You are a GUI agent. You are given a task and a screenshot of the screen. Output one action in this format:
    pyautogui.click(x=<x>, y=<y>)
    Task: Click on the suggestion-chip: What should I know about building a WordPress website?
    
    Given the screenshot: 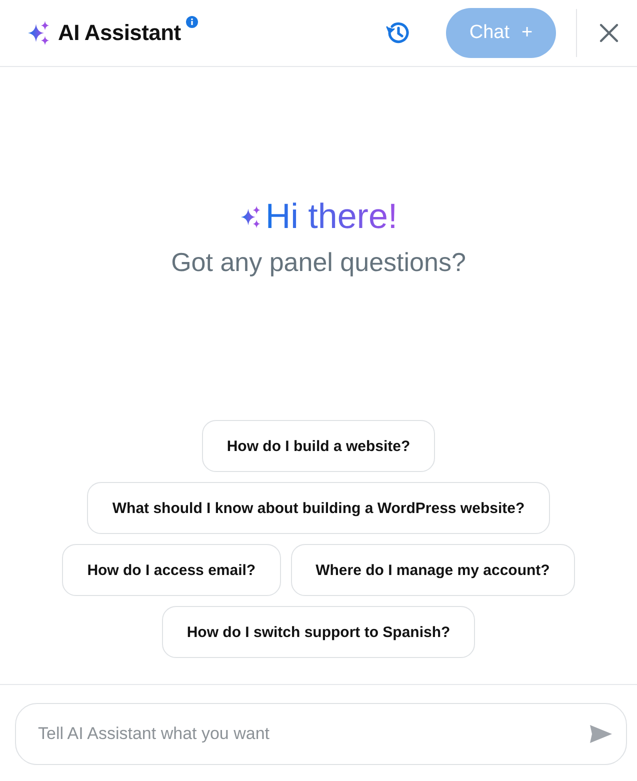 What is the action you would take?
    pyautogui.click(x=318, y=508)
    